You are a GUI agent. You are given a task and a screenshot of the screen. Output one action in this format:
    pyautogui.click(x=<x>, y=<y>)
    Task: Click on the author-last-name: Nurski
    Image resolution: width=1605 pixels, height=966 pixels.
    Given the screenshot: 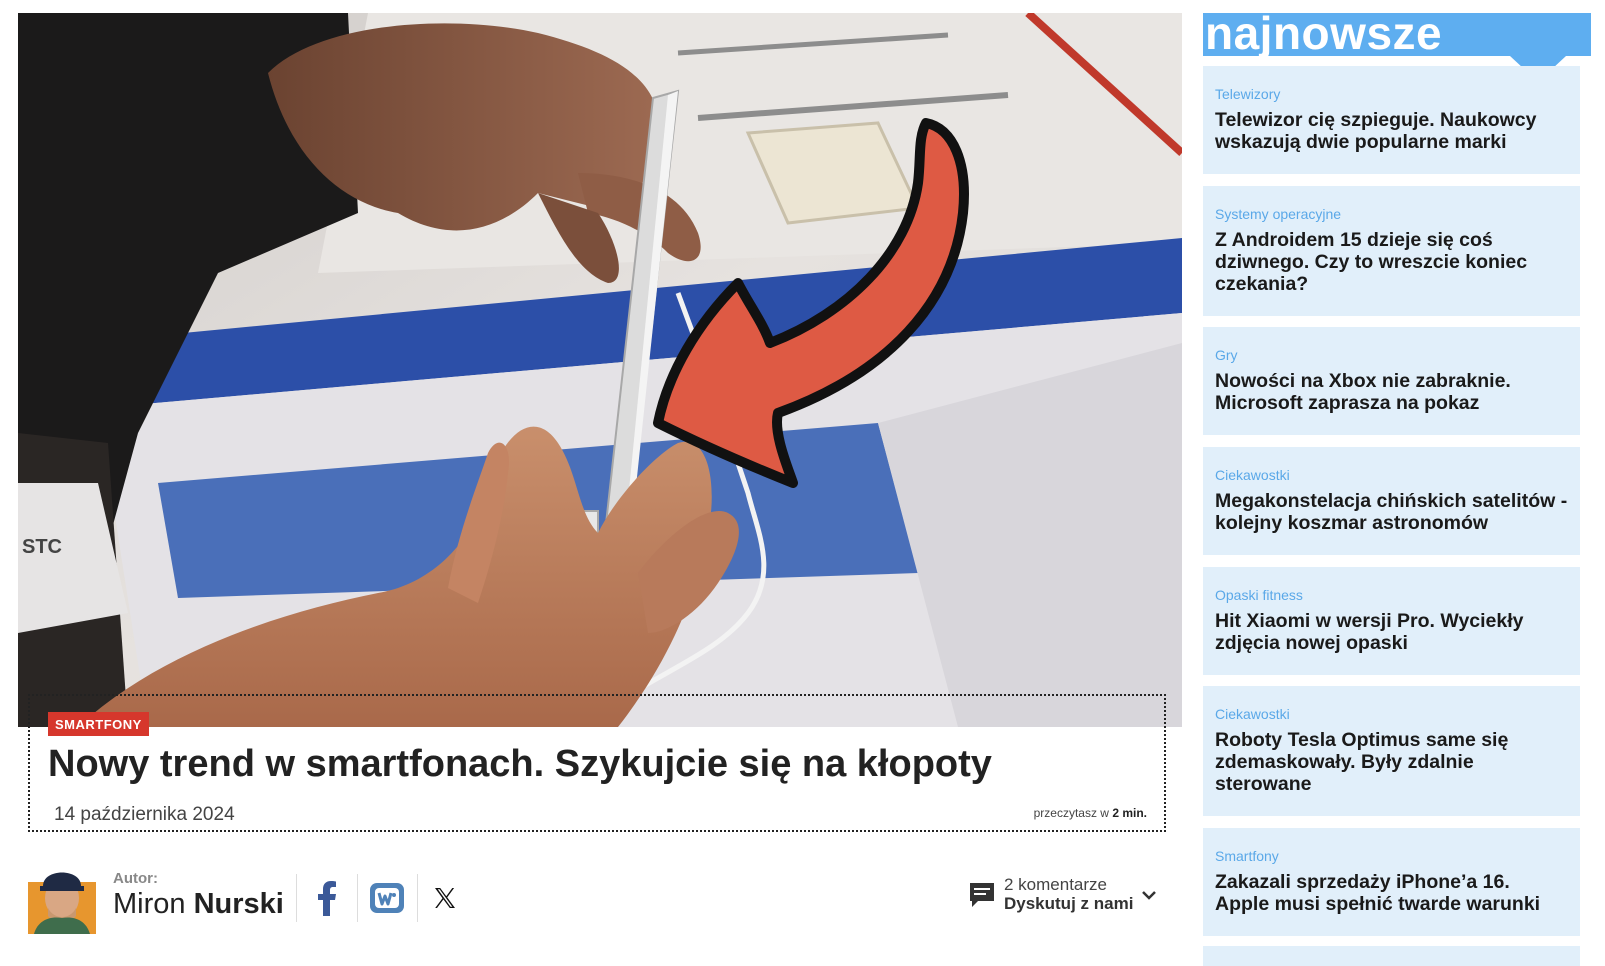 What is the action you would take?
    pyautogui.click(x=239, y=904)
    